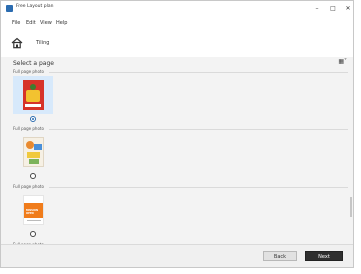  Describe the element at coordinates (16, 23) in the screenshot. I see `menu-file: File` at that location.